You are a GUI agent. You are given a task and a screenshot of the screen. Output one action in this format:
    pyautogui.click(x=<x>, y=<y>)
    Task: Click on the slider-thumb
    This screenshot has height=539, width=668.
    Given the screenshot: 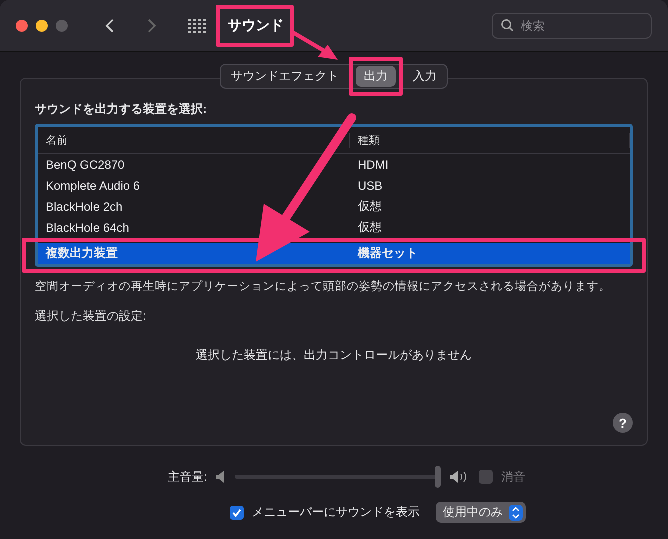 What is the action you would take?
    pyautogui.click(x=438, y=477)
    